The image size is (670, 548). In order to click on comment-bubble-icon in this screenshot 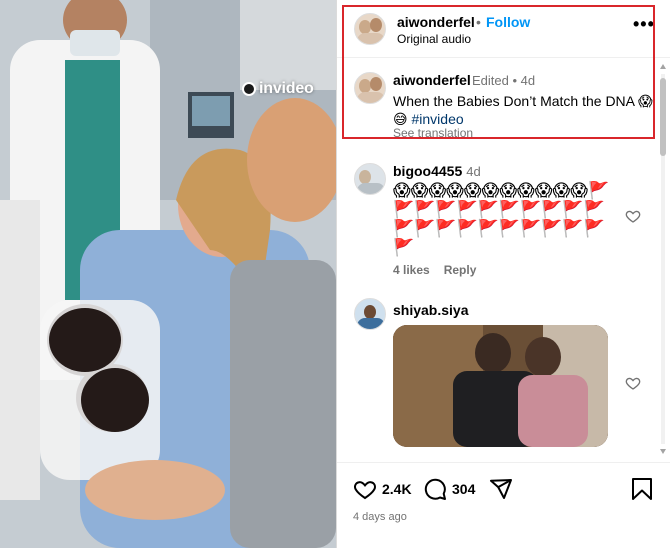, I will do `click(435, 489)`.